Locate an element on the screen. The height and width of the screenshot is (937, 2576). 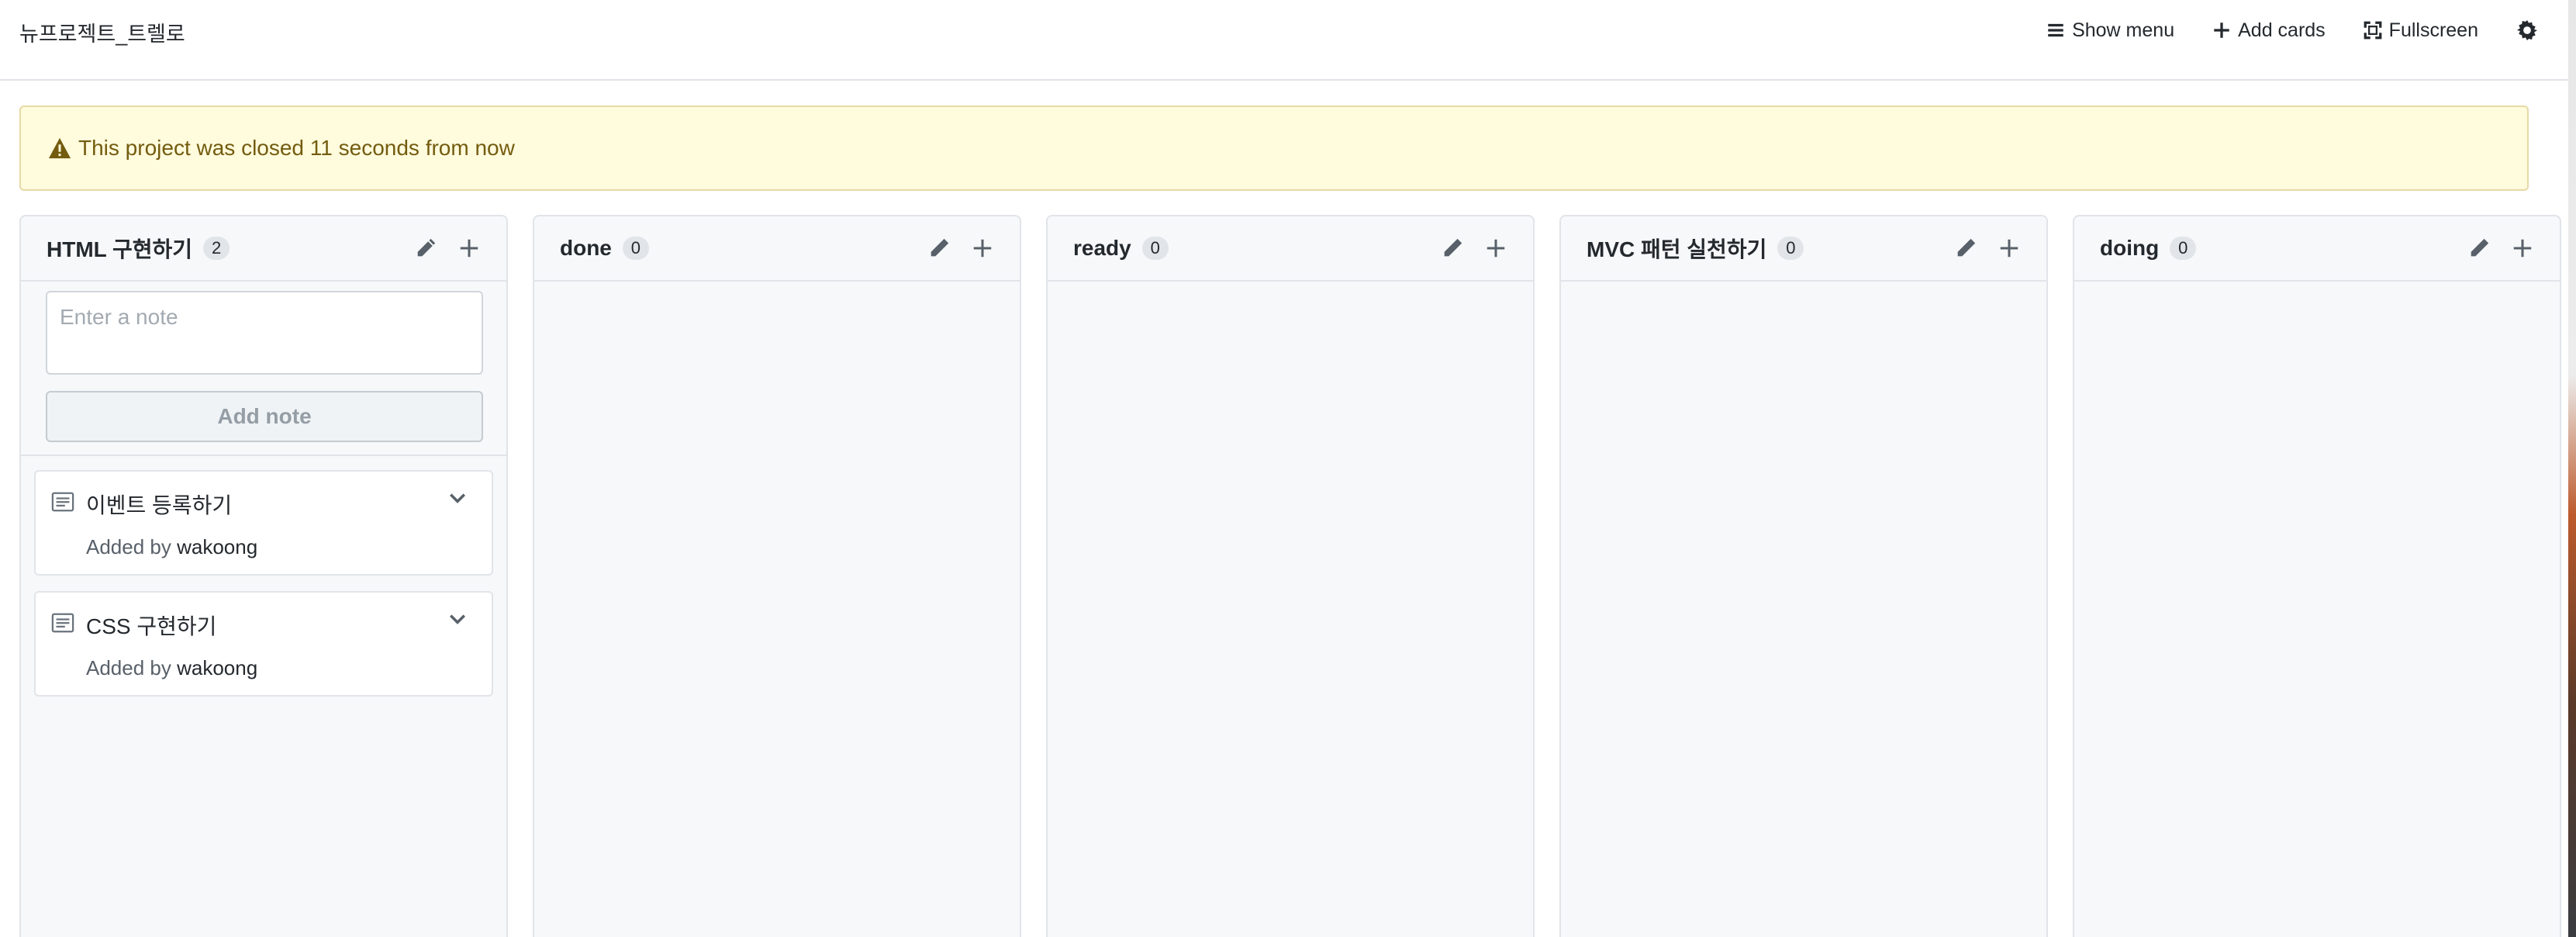
show-menu-button: Show menu is located at coordinates (2110, 30).